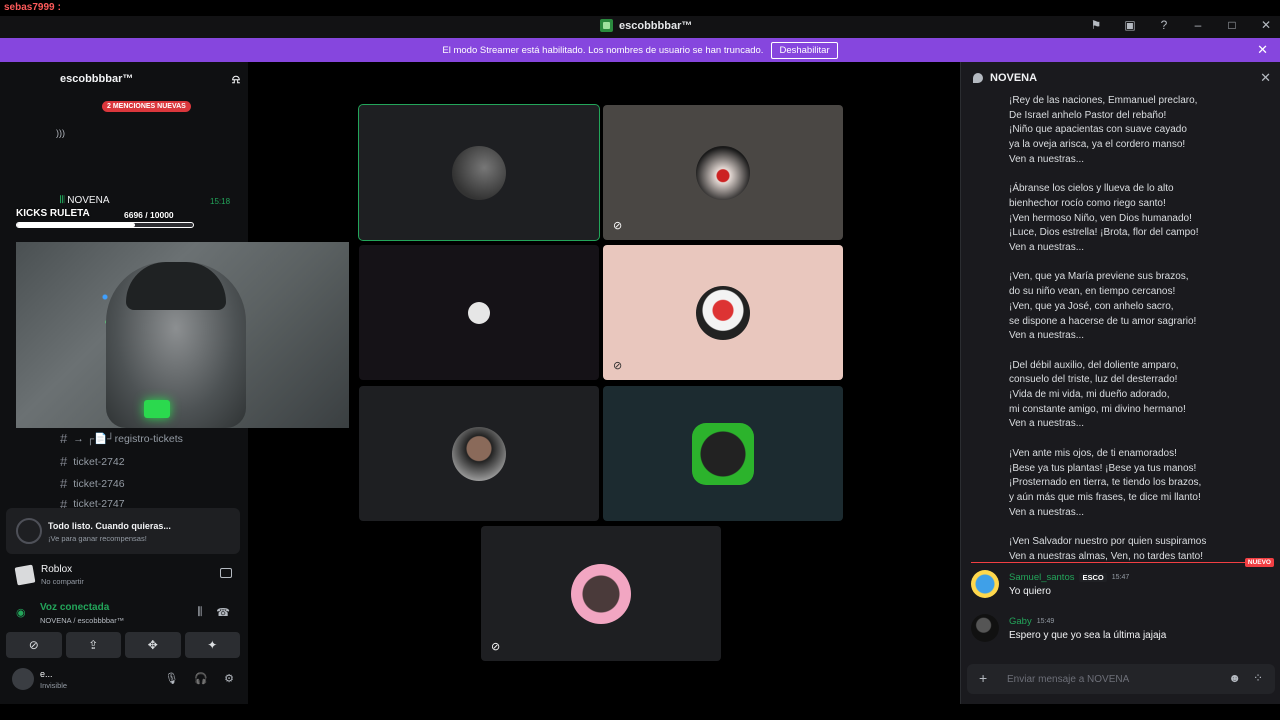 This screenshot has height=720, width=1280. Describe the element at coordinates (1198, 25) in the screenshot. I see `minimize-icon: –` at that location.